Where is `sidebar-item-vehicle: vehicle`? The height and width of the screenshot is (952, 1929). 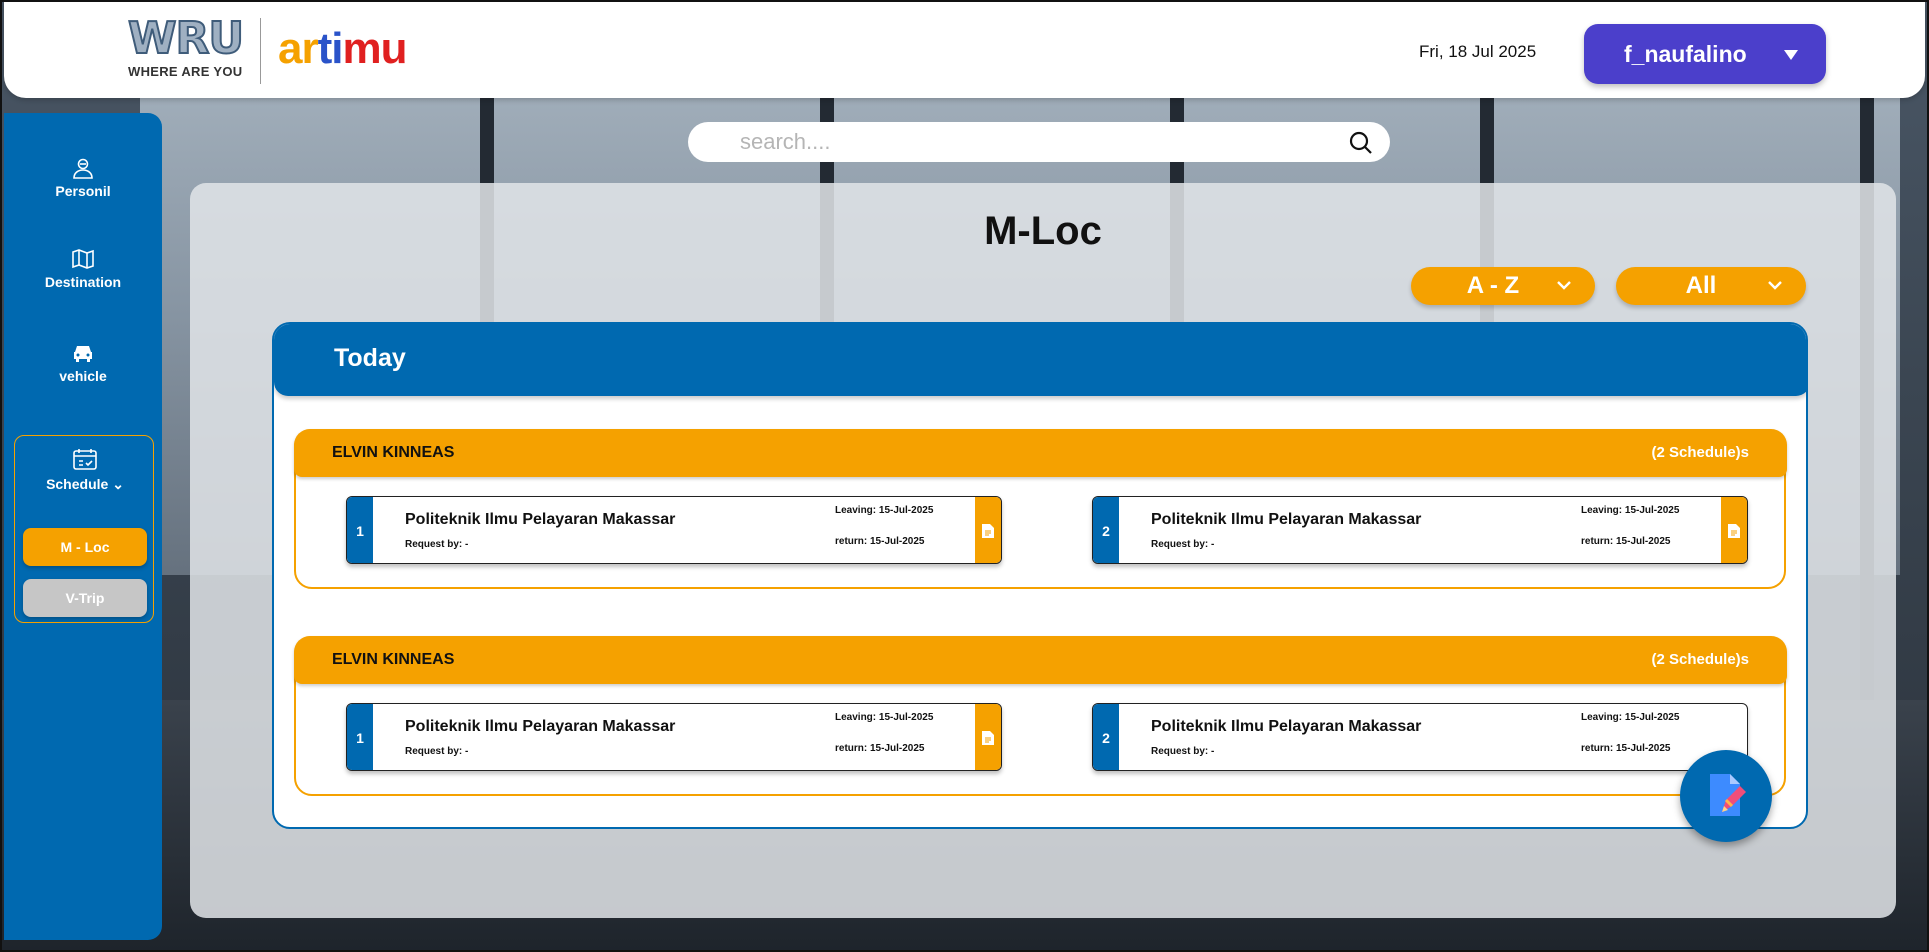 sidebar-item-vehicle: vehicle is located at coordinates (83, 363).